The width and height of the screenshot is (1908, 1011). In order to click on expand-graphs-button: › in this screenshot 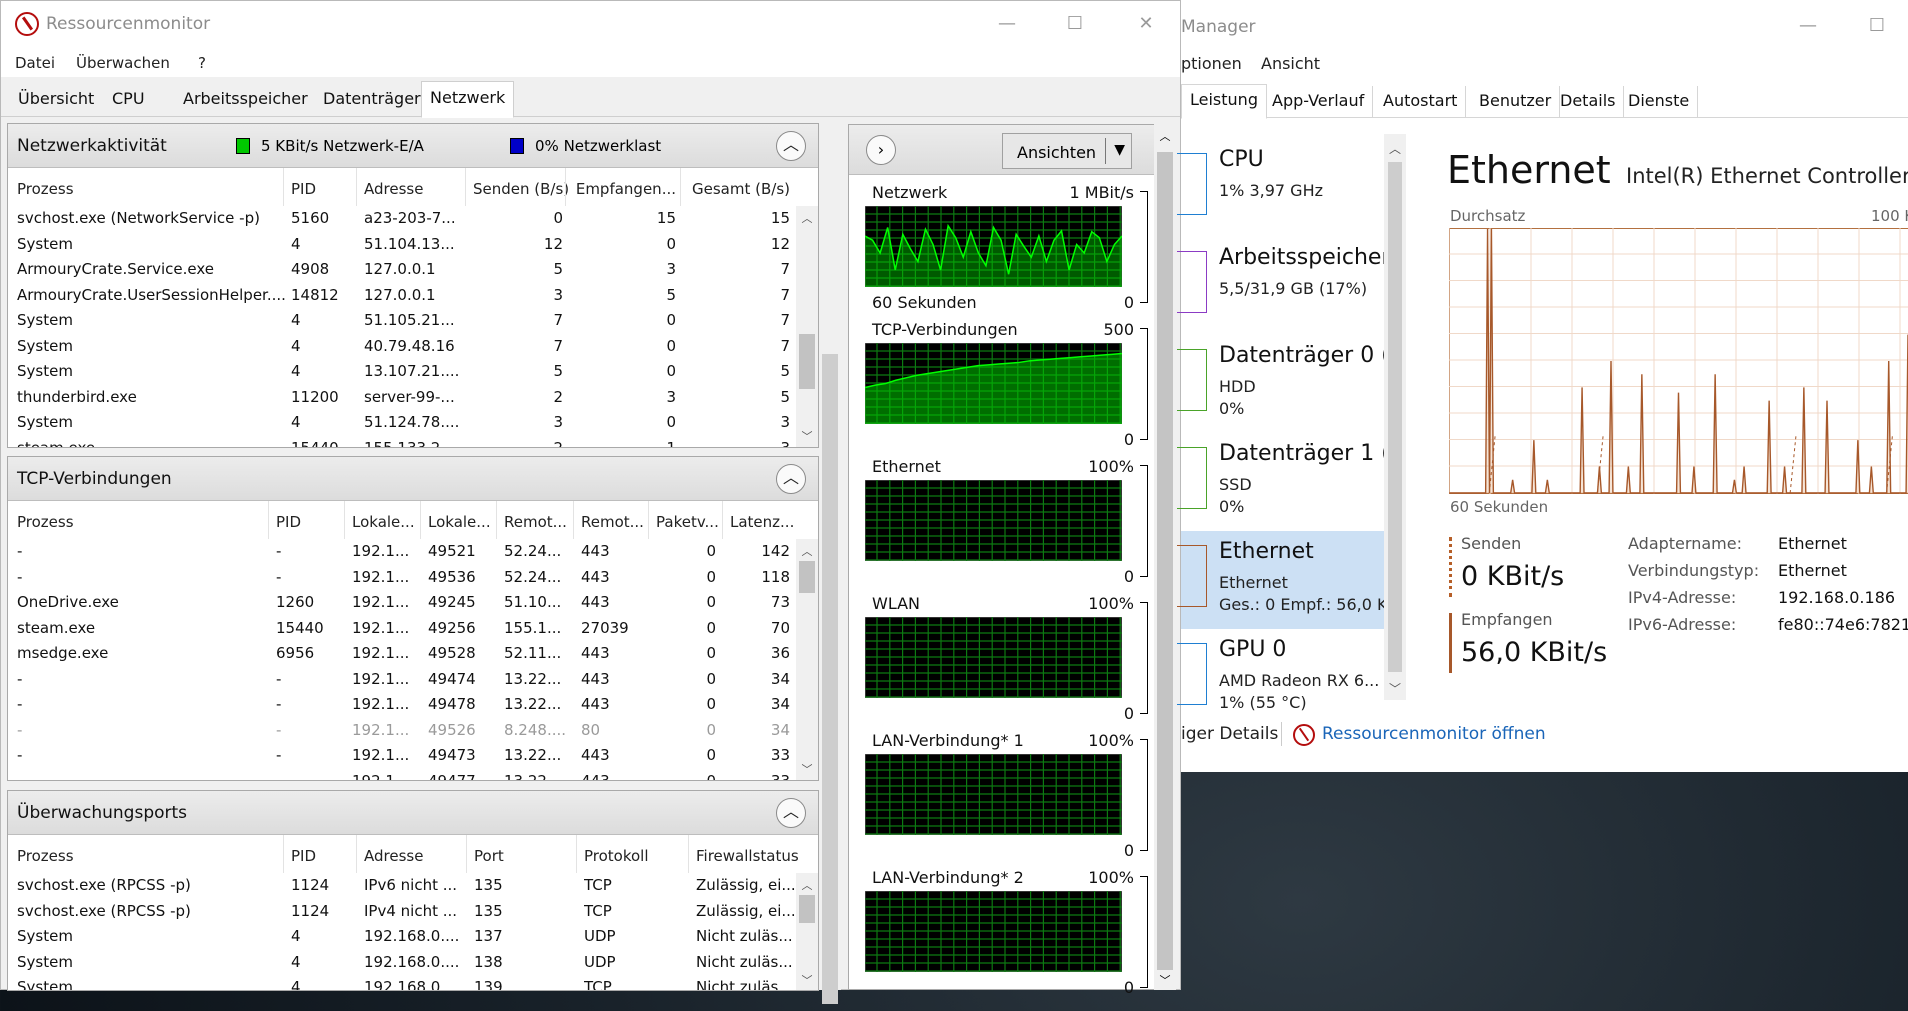, I will do `click(881, 150)`.